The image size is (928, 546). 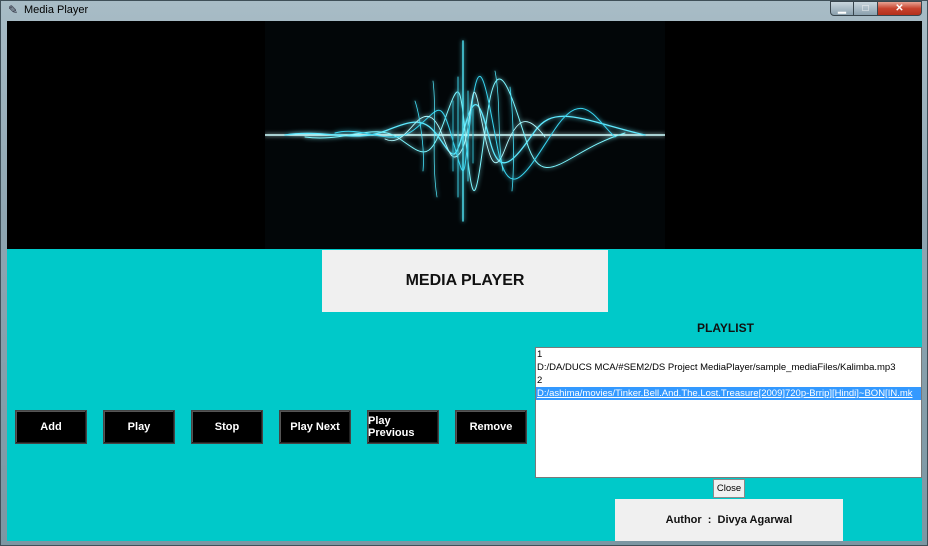 I want to click on maximize-button: □, so click(x=866, y=8).